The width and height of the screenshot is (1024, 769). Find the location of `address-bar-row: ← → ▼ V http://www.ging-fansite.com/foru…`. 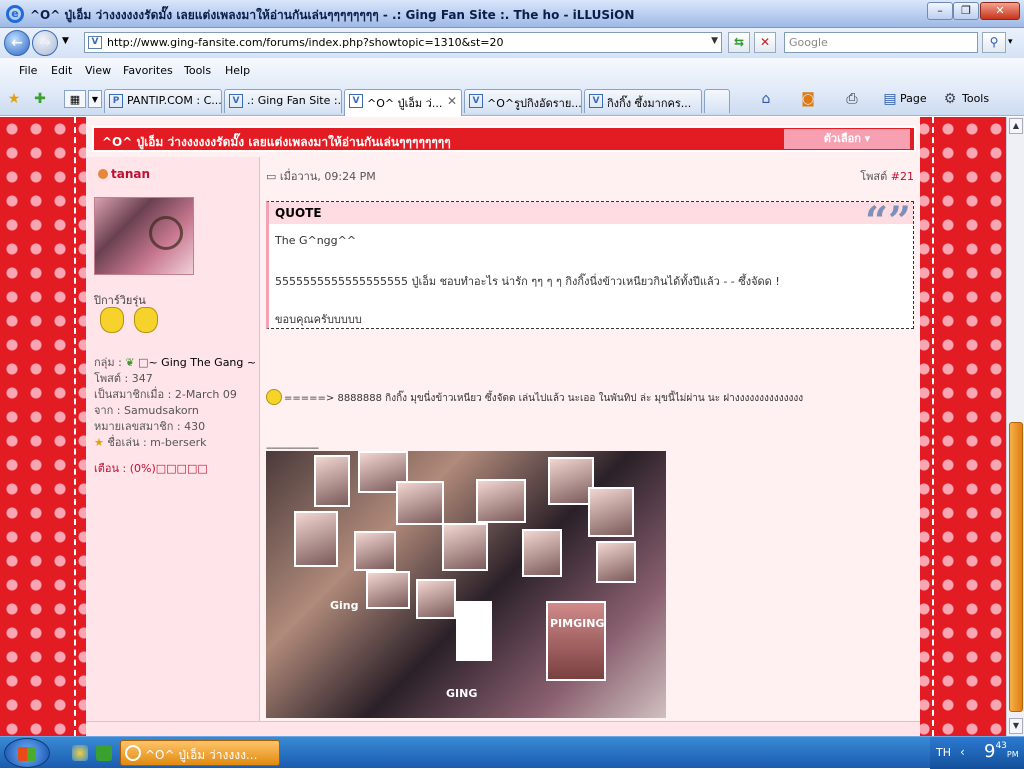

address-bar-row: ← → ▼ V http://www.ging-fansite.com/foru… is located at coordinates (512, 43).